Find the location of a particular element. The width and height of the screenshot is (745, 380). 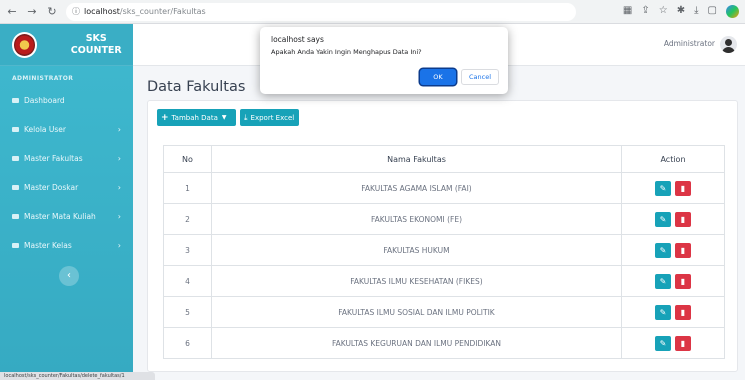

column-header-action: Action is located at coordinates (673, 159).